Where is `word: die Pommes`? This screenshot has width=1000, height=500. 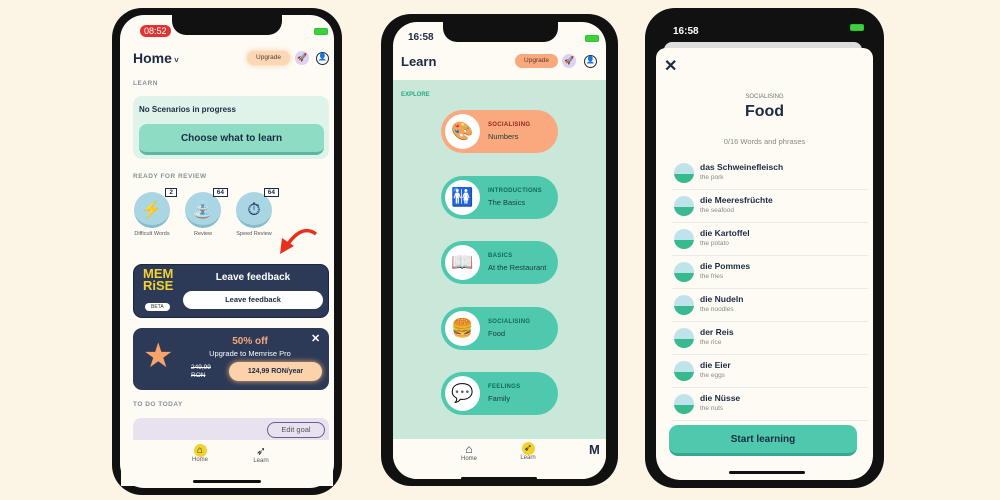 word: die Pommes is located at coordinates (725, 266).